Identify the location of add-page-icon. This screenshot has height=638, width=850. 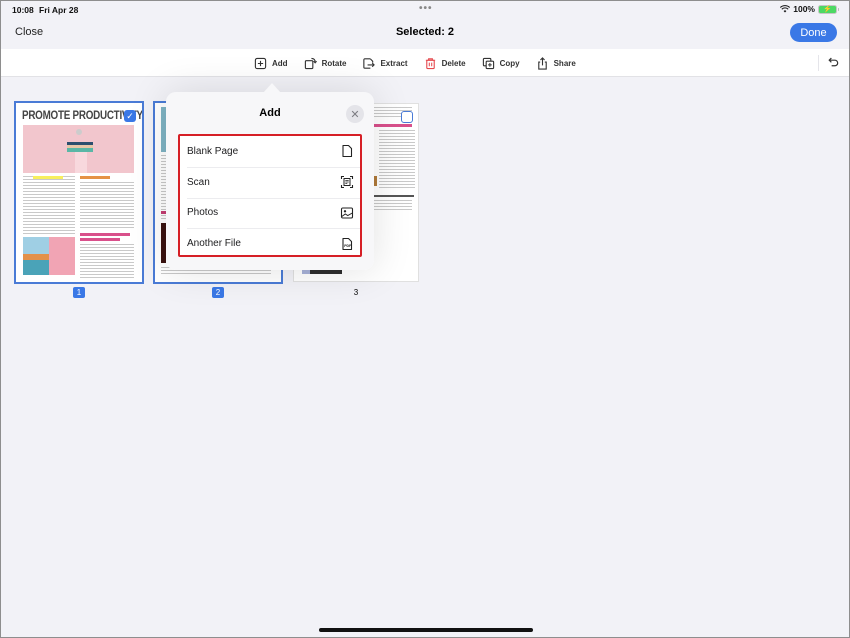
(260, 63).